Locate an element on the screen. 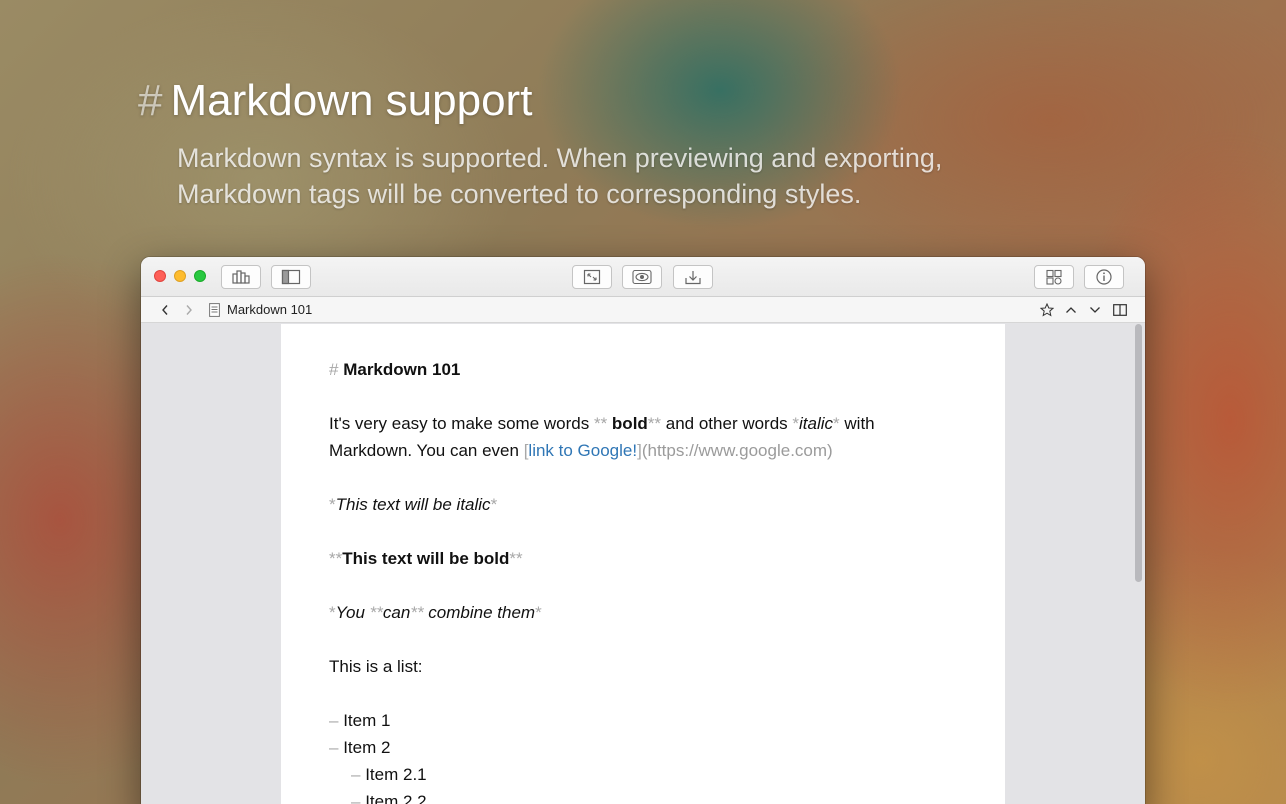 This screenshot has width=1286, height=804. previous-document-button is located at coordinates (1071, 310).